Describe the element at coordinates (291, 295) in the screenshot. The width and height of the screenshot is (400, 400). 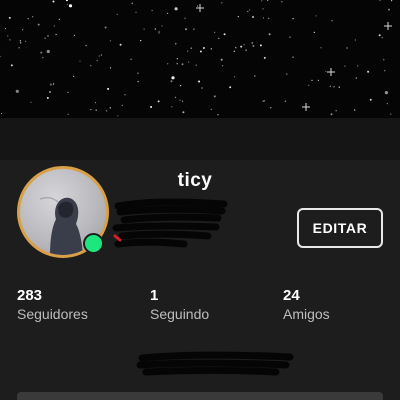
I see `friends-count: 24` at that location.